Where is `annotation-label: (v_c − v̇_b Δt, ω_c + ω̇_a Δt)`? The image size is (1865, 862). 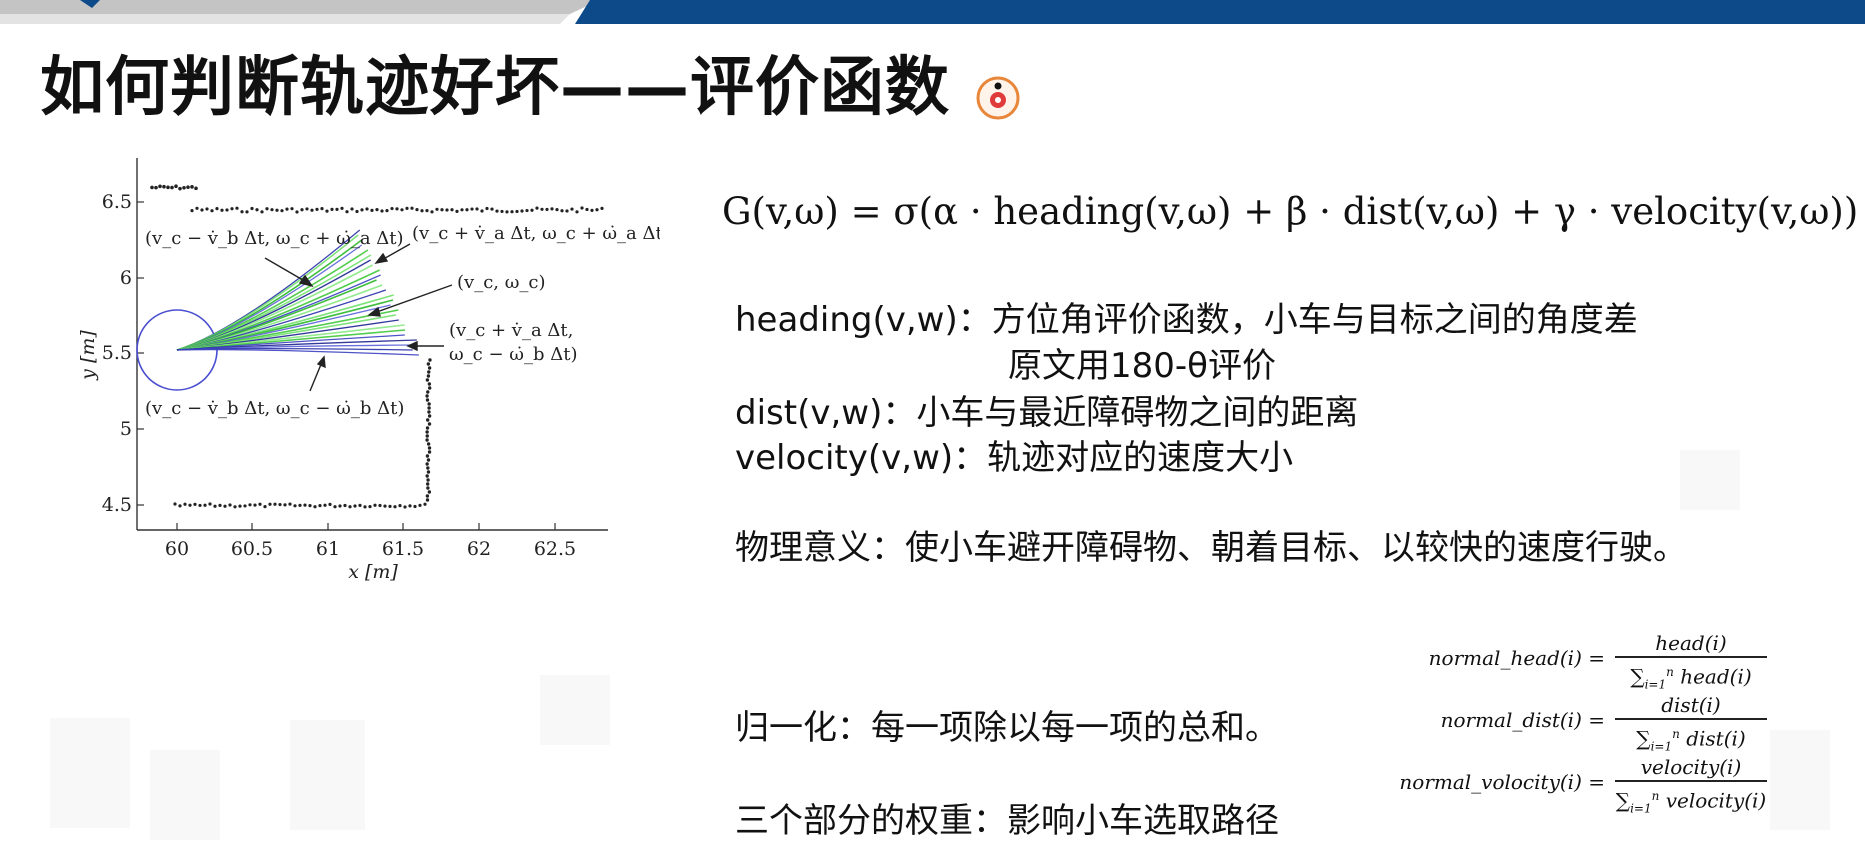
annotation-label: (v_c − v̇_b Δt, ω_c + ω̇_a Δt) is located at coordinates (274, 238).